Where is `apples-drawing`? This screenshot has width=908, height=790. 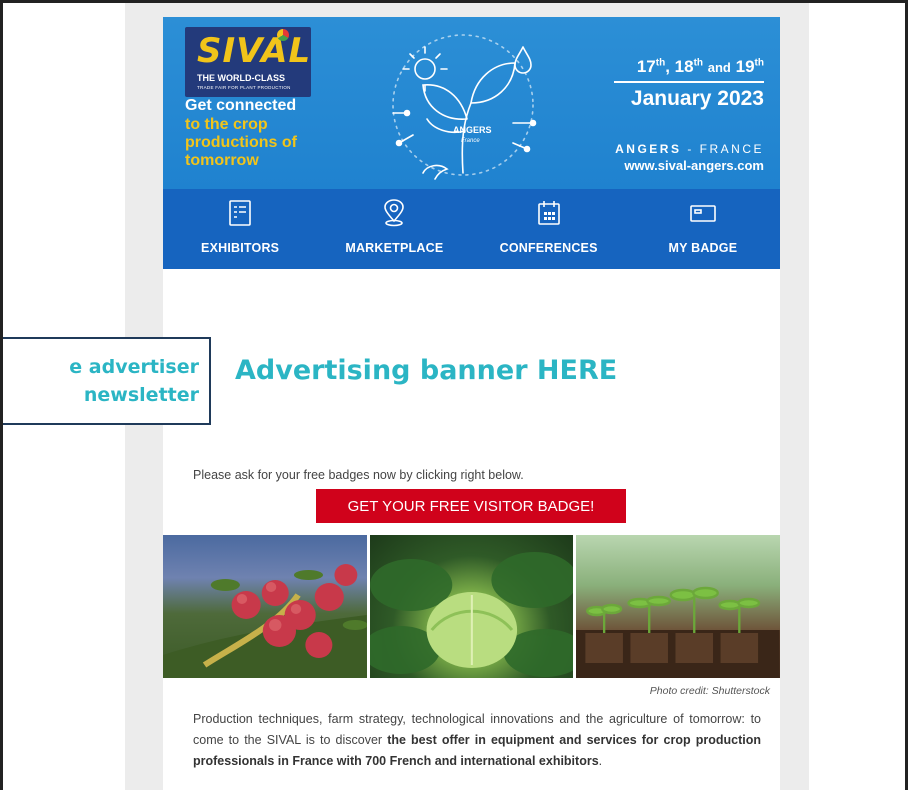 apples-drawing is located at coordinates (265, 621).